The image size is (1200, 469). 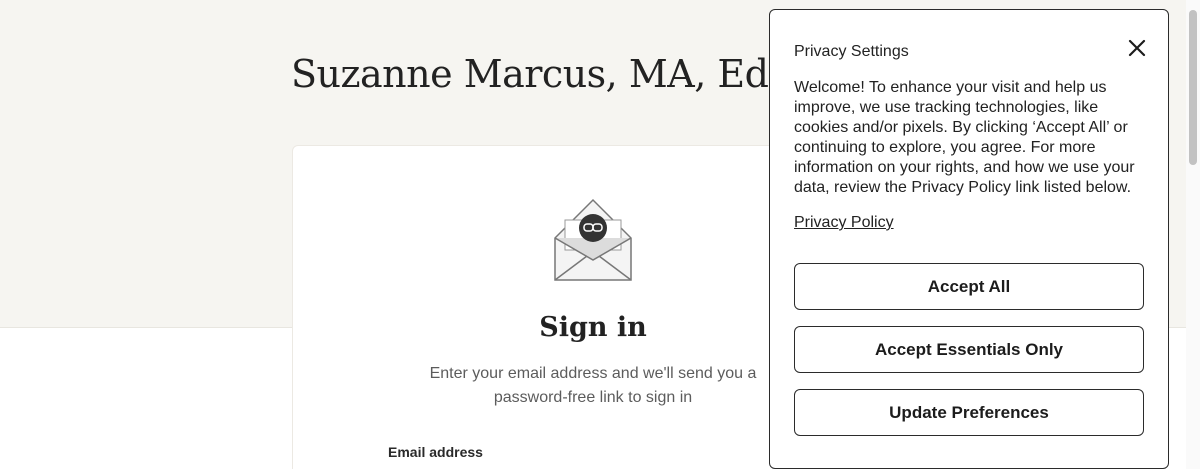 What do you see at coordinates (1137, 48) in the screenshot?
I see `close-icon` at bounding box center [1137, 48].